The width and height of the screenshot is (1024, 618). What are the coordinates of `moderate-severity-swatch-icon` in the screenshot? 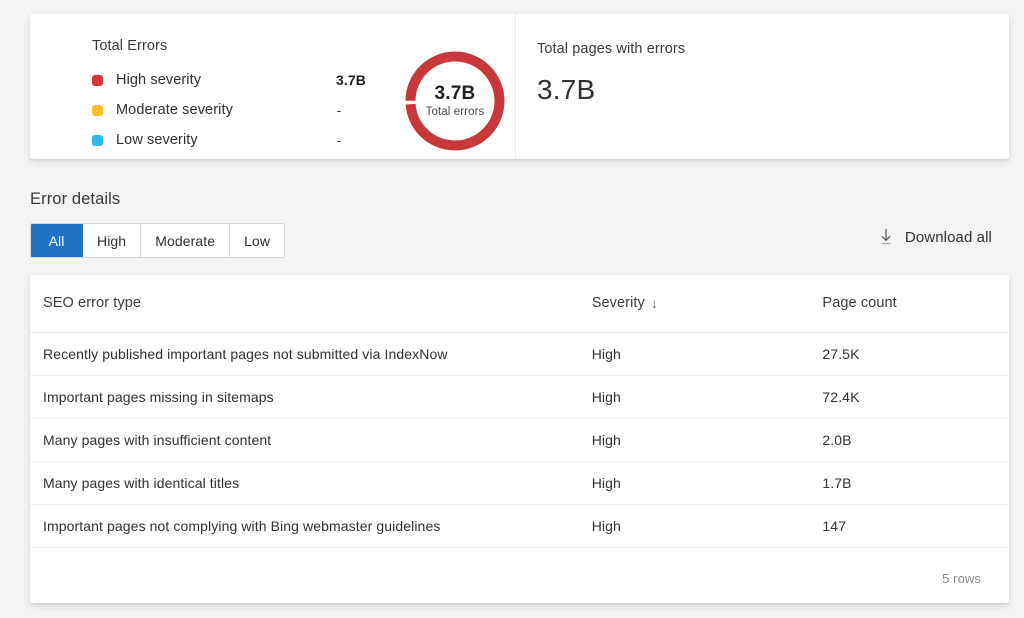 It's located at (97, 110).